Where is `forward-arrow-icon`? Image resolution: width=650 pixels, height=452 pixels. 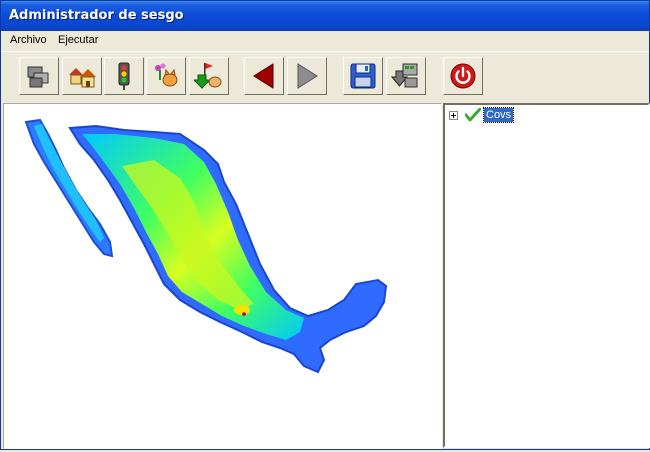
forward-arrow-icon is located at coordinates (307, 76).